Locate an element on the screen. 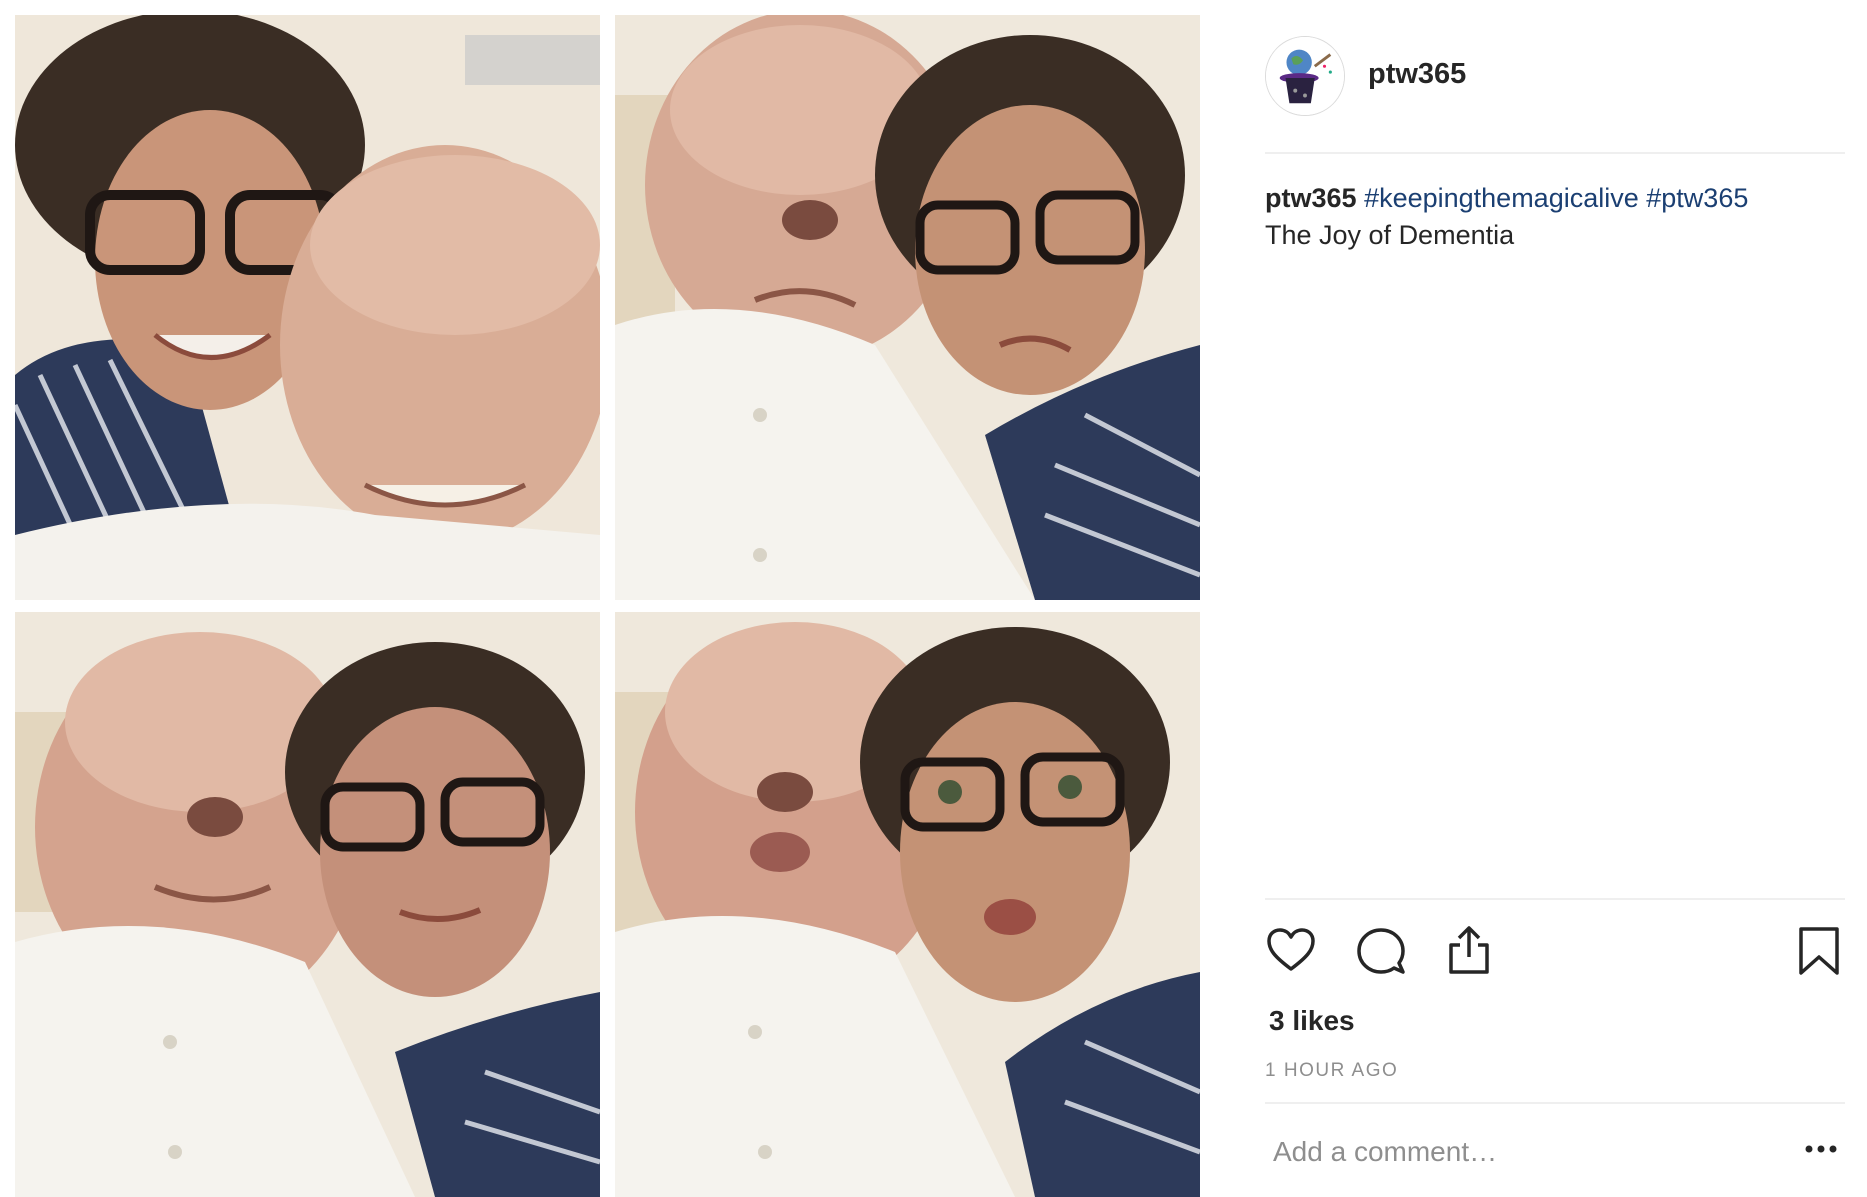 Image resolution: width=1867 pixels, height=1197 pixels. share-button is located at coordinates (1469, 951).